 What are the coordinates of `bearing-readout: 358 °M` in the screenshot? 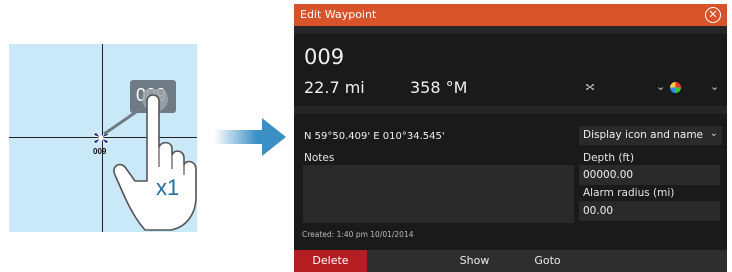 It's located at (439, 87).